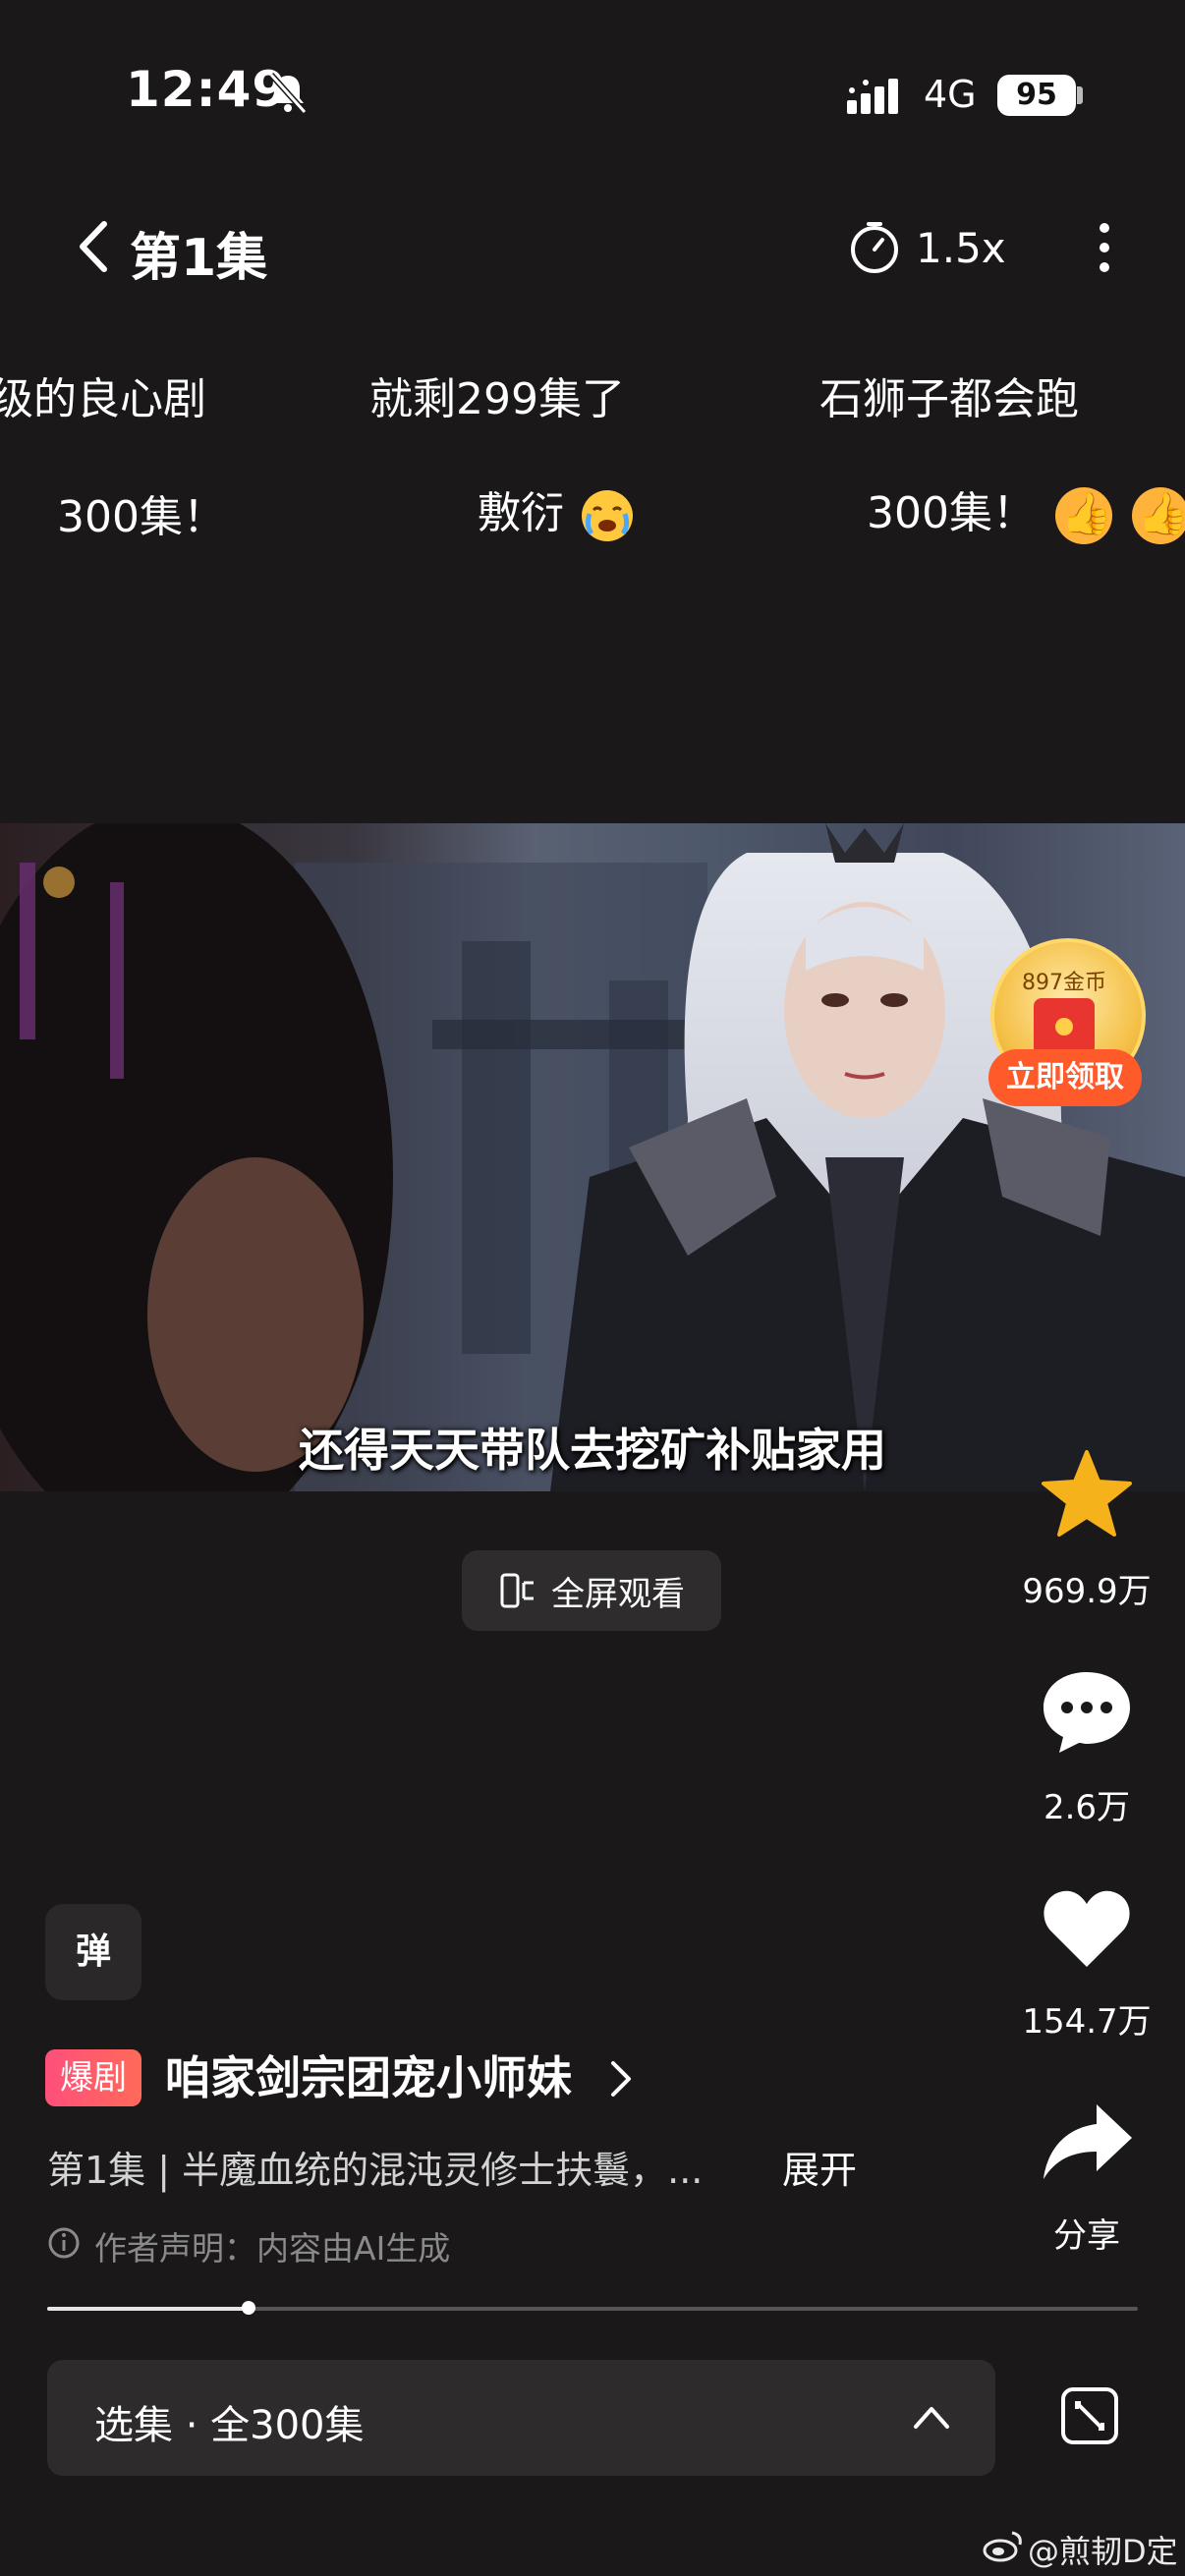  What do you see at coordinates (230, 2425) in the screenshot?
I see `episode-selector-label: 选集 · 全300集` at bounding box center [230, 2425].